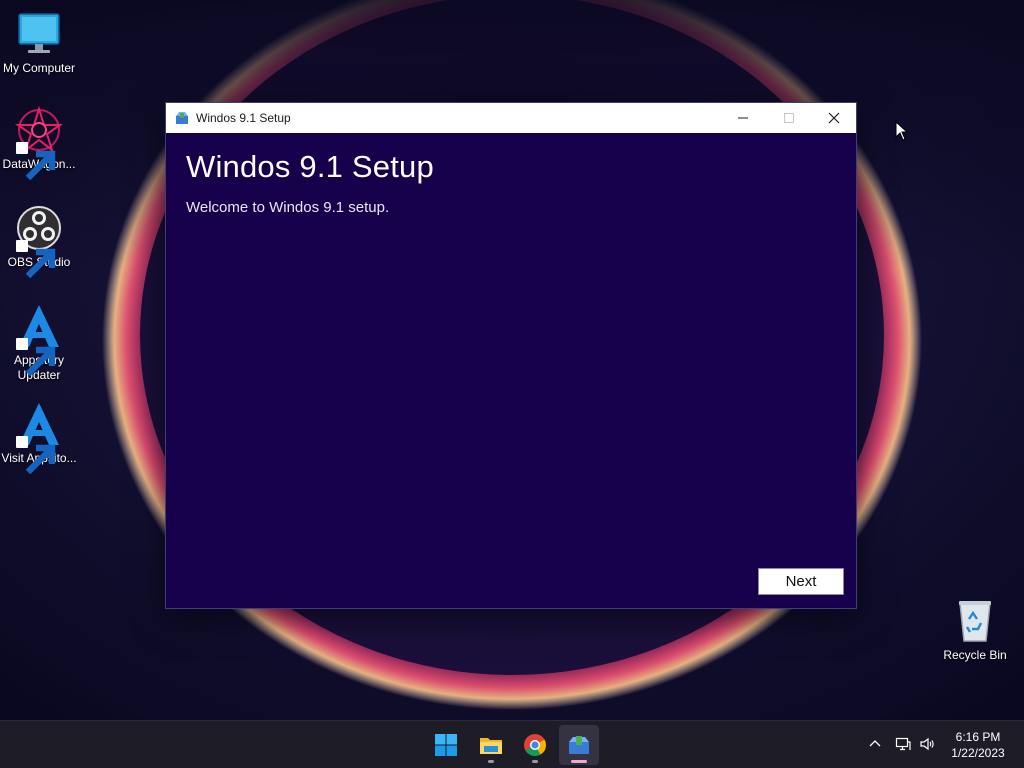  What do you see at coordinates (978, 737) in the screenshot?
I see `clock-time: 6:16 PM` at bounding box center [978, 737].